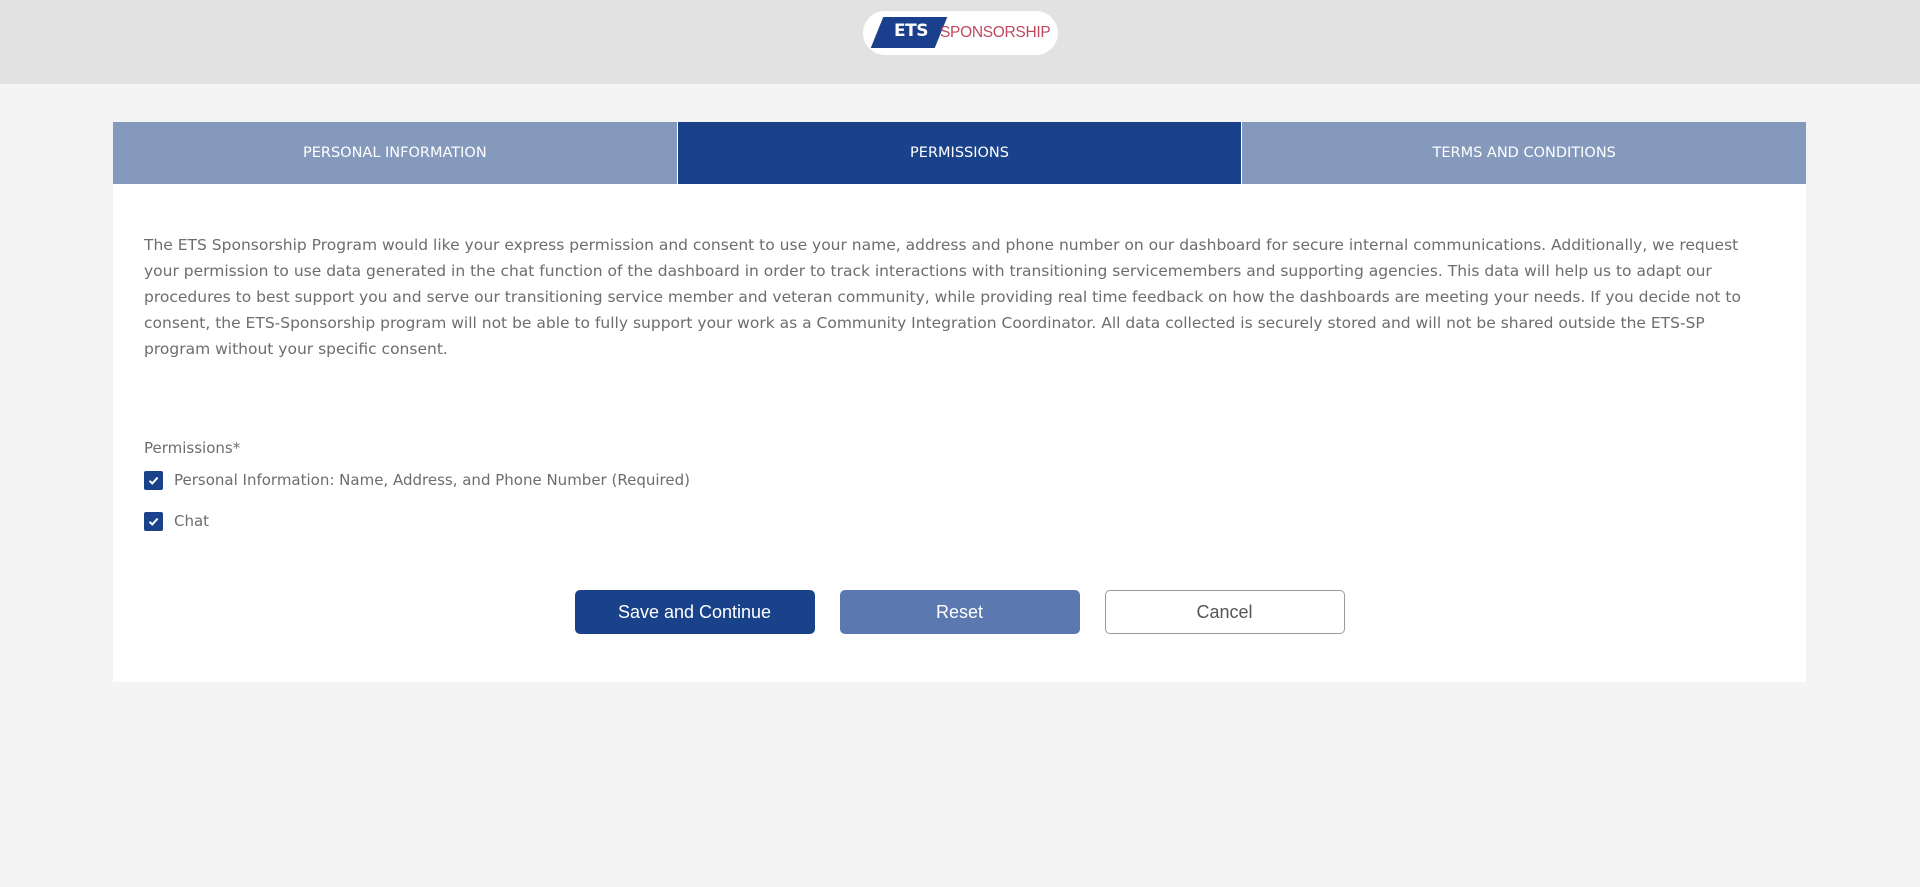 The image size is (1920, 887). I want to click on cancel-button: Cancel, so click(1224, 612).